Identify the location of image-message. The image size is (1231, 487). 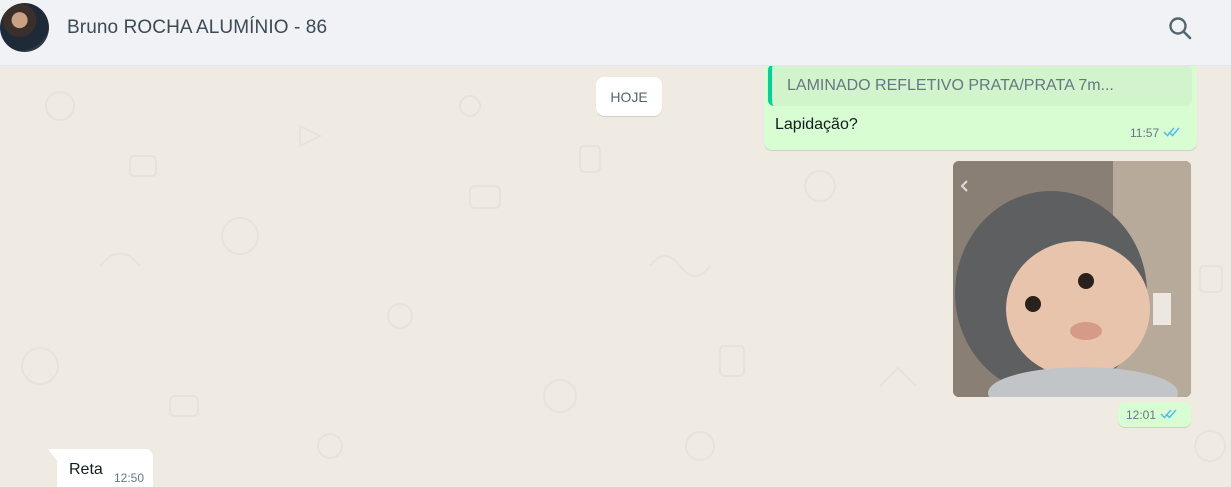
(1072, 279).